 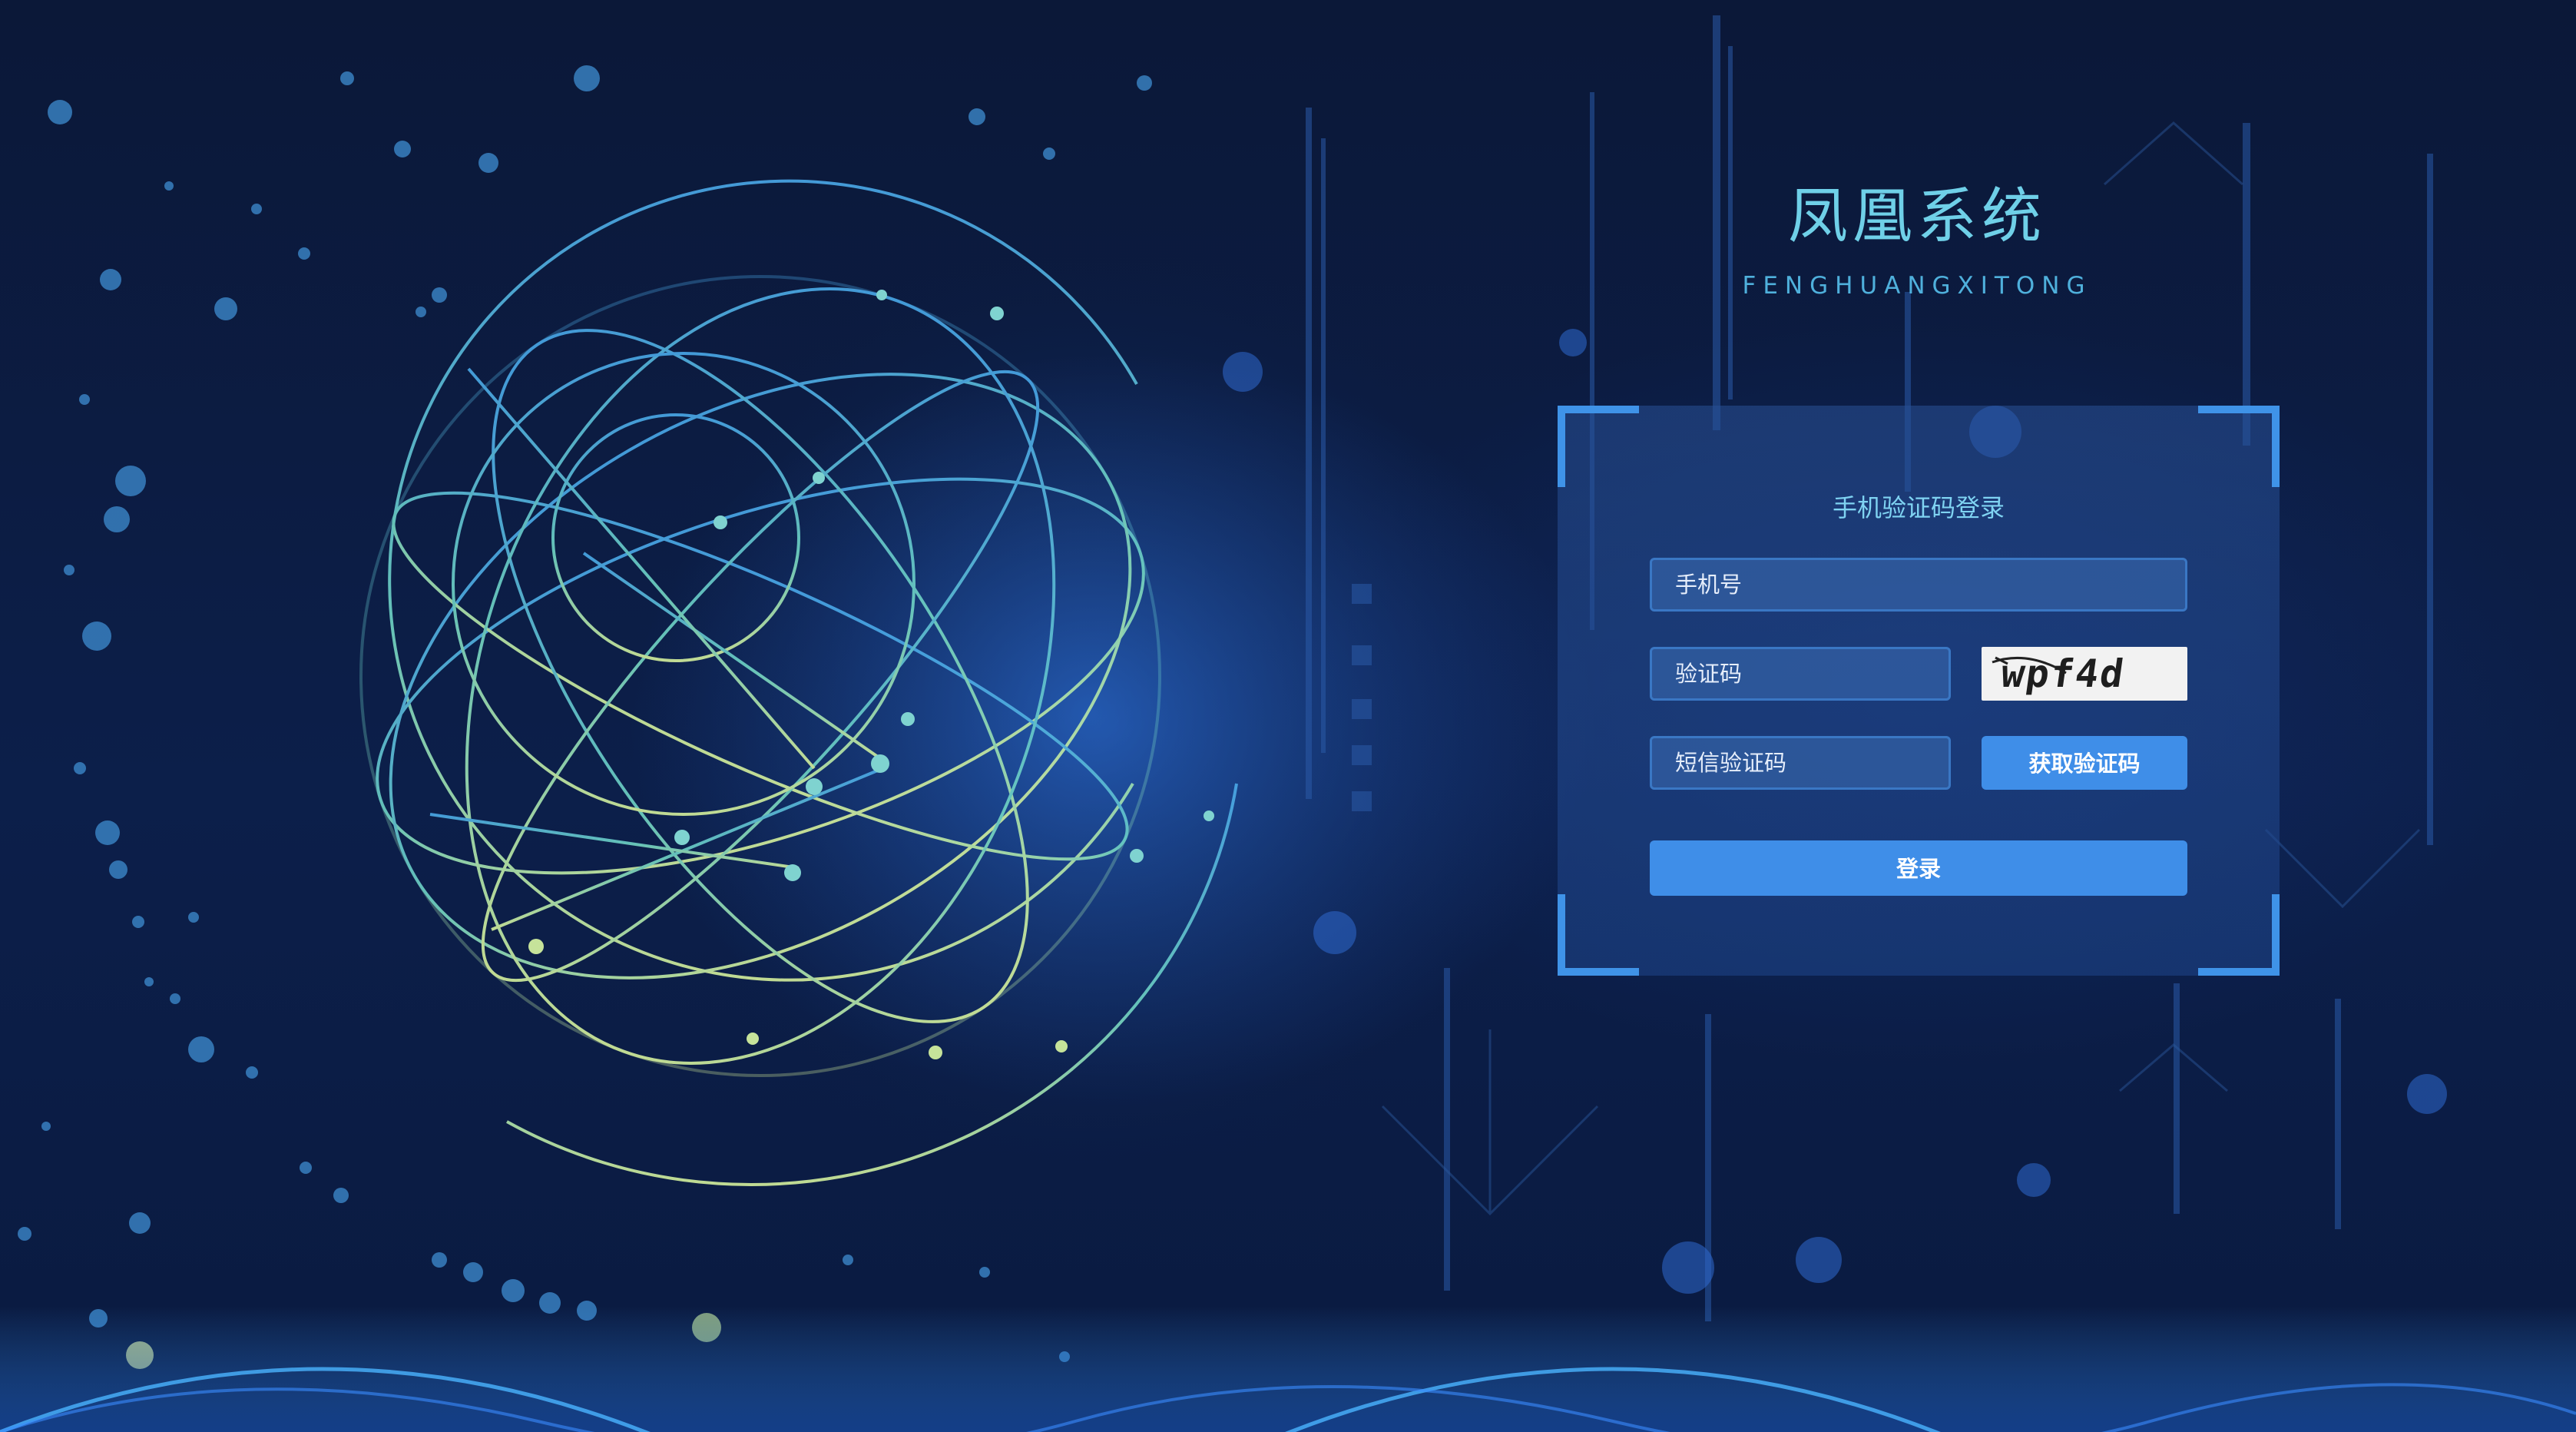 I want to click on panel-corner-top-left, so click(x=1598, y=446).